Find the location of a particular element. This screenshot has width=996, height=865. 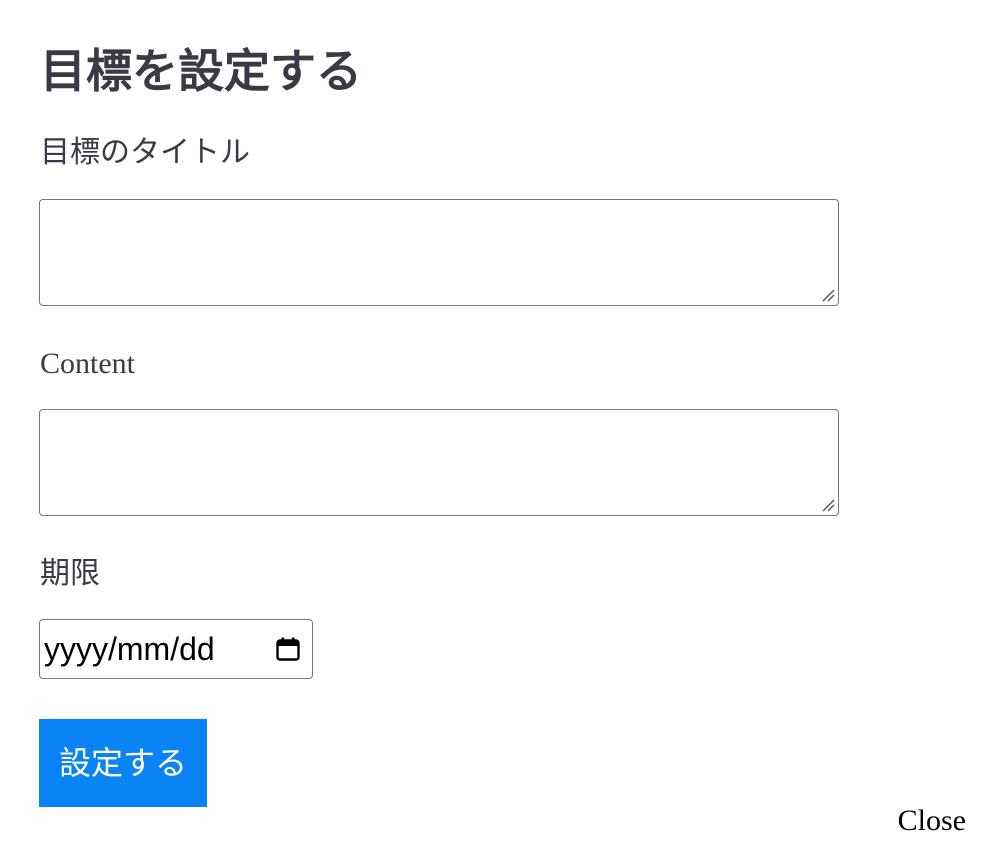

deadline-label: 期限 is located at coordinates (70, 573).